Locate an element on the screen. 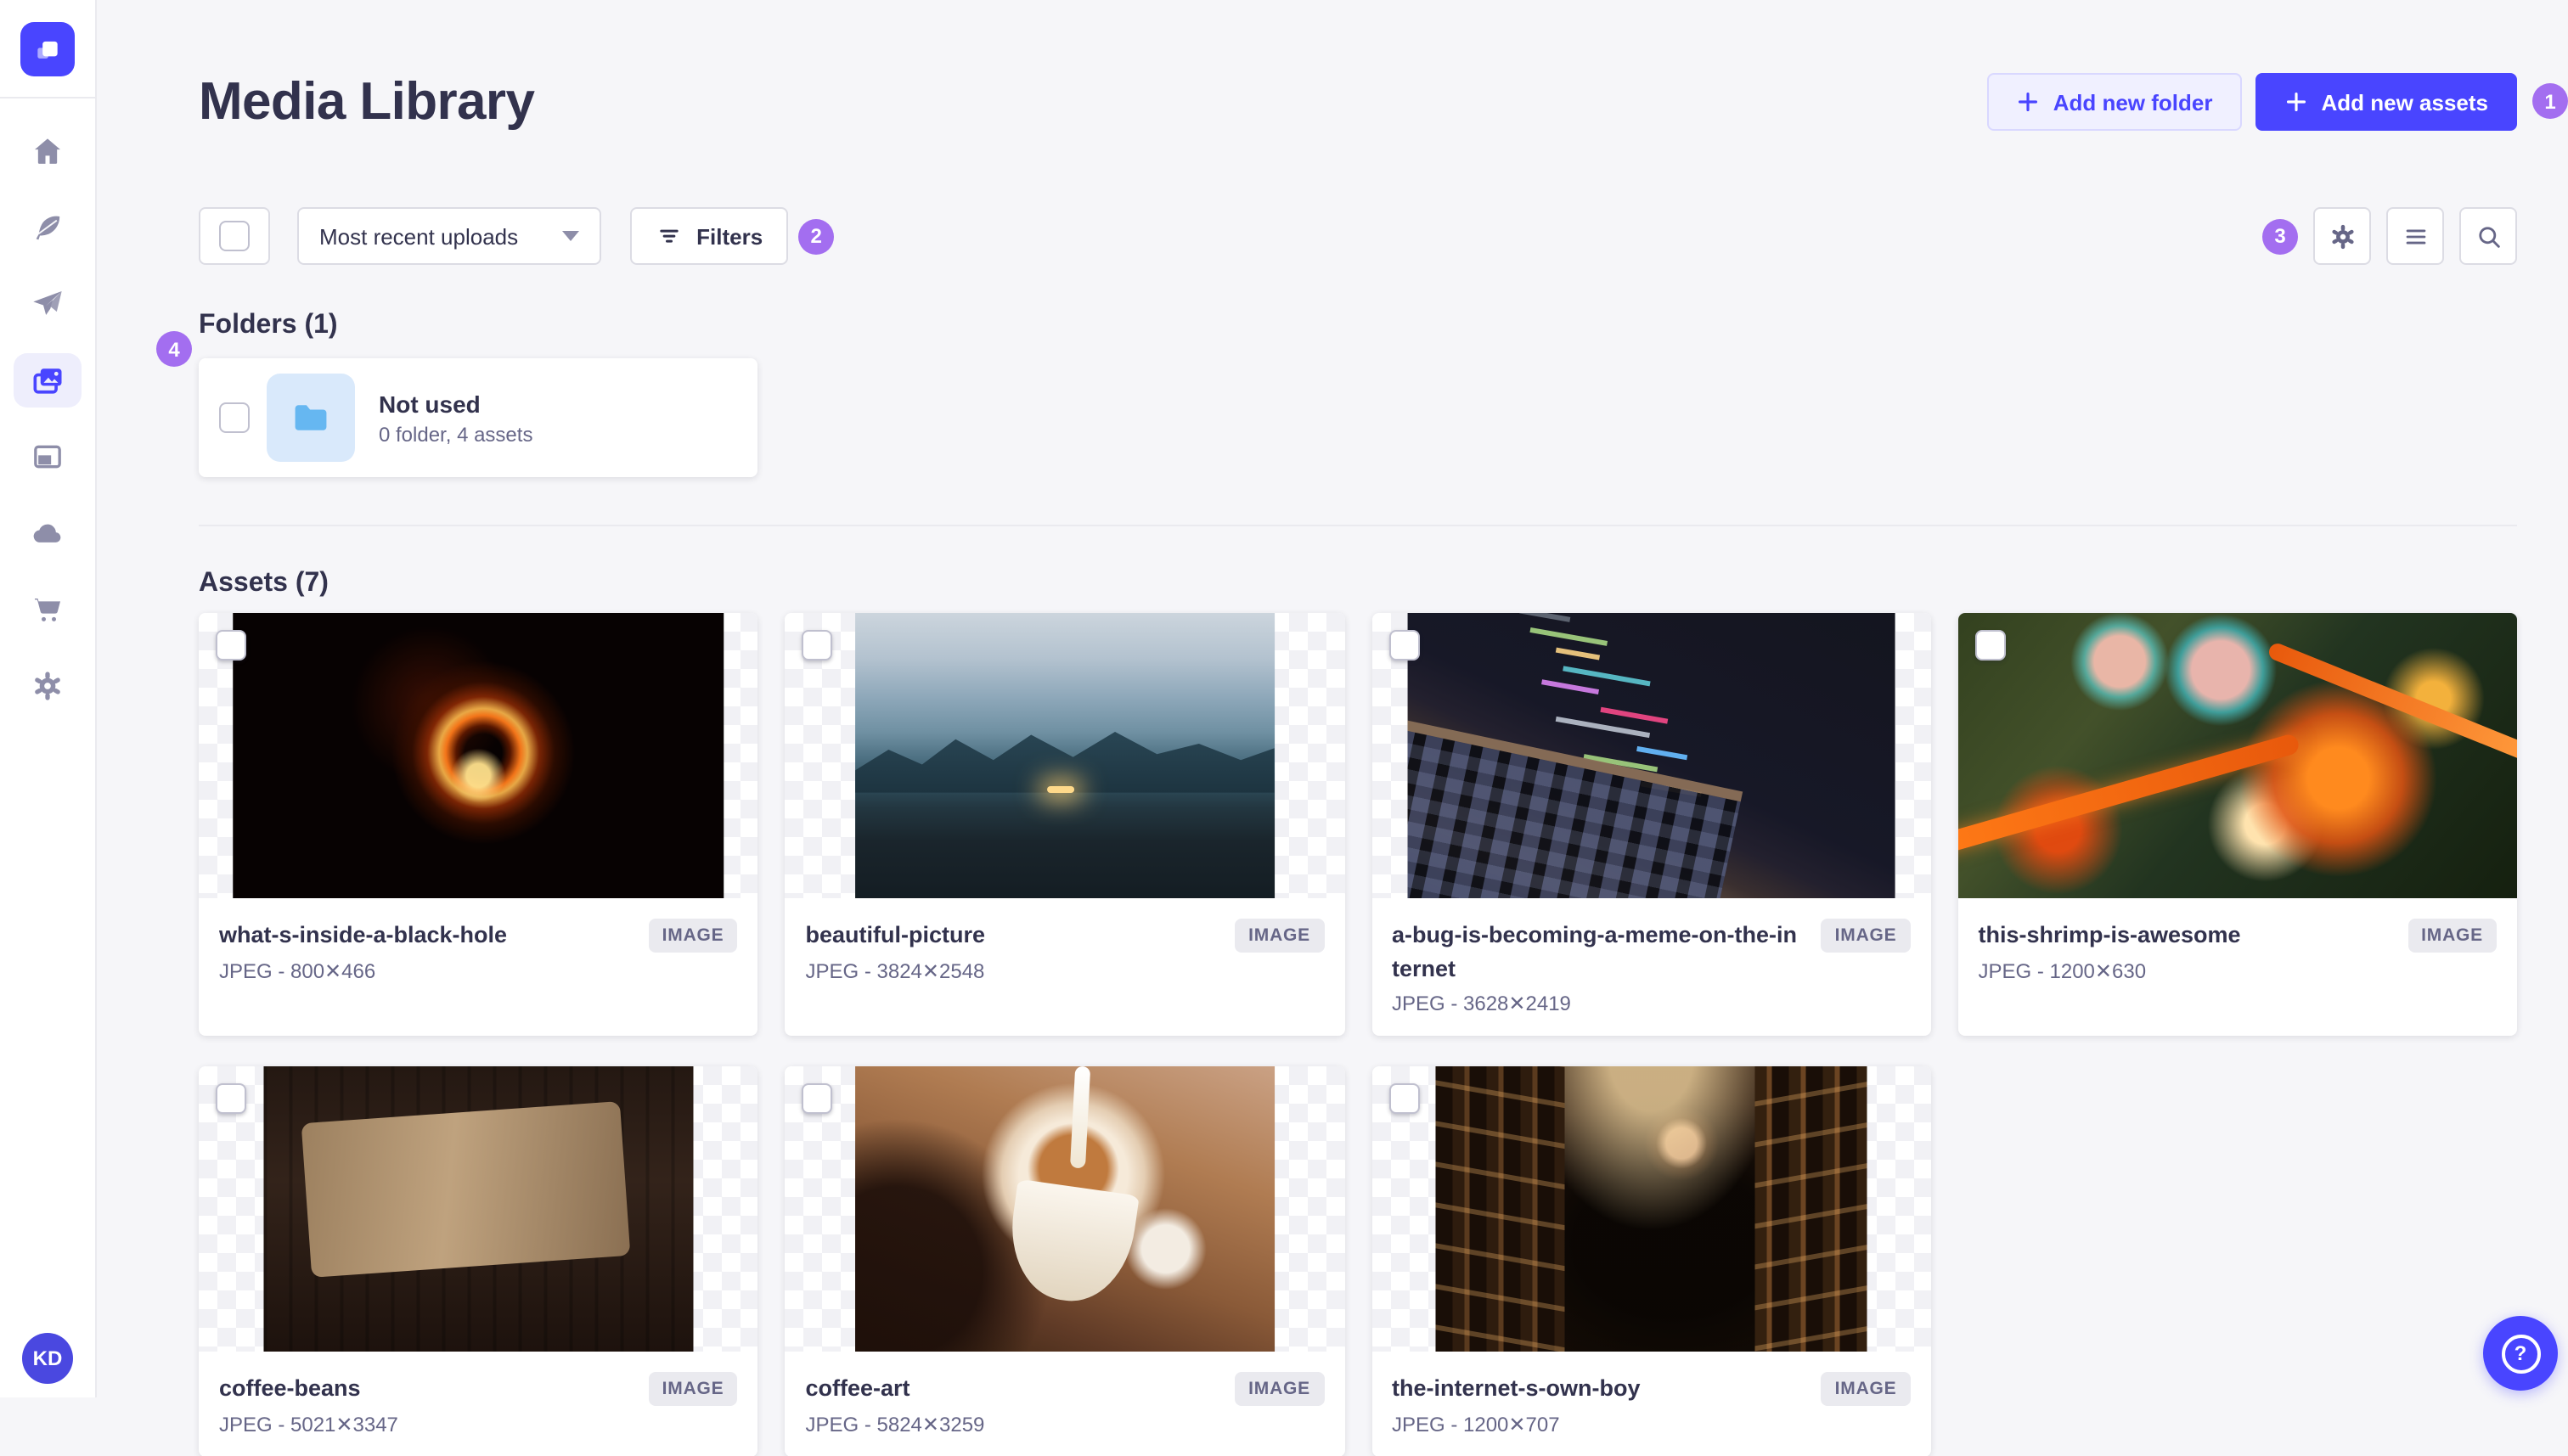 This screenshot has height=1456, width=2568. asset-title: coffee-beans is located at coordinates (290, 1388).